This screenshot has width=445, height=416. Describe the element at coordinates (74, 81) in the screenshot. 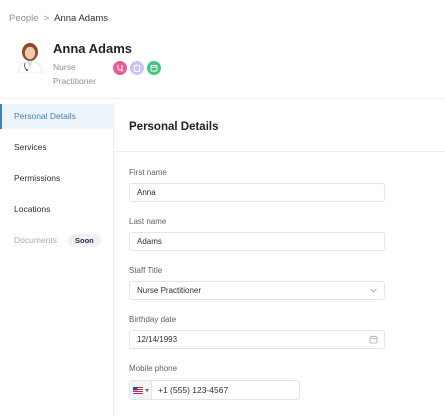

I see `profile-role-line2: Practitioner` at that location.